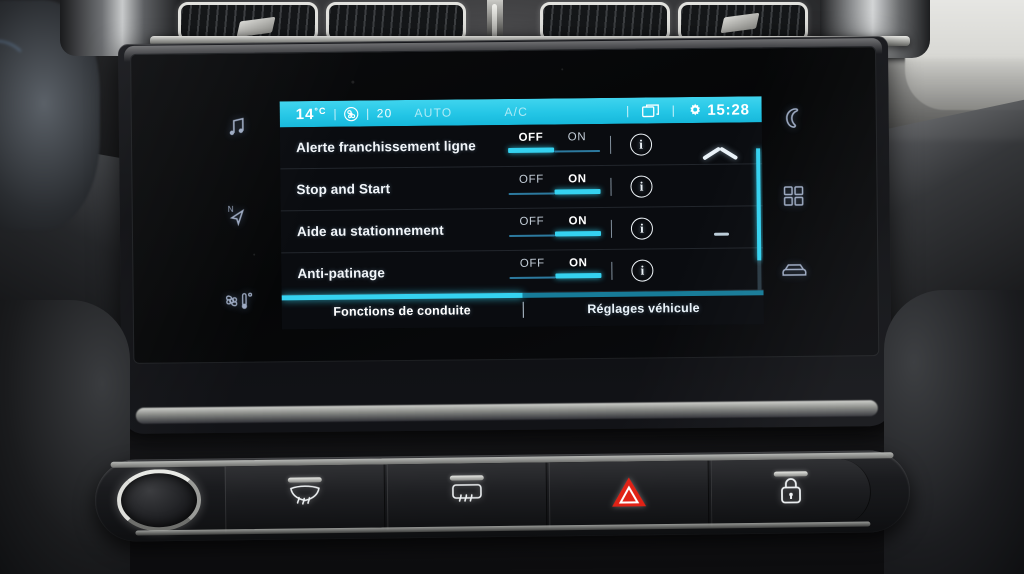  What do you see at coordinates (643, 308) in the screenshot?
I see `tab-vehicle-settings: Réglages véhicule` at bounding box center [643, 308].